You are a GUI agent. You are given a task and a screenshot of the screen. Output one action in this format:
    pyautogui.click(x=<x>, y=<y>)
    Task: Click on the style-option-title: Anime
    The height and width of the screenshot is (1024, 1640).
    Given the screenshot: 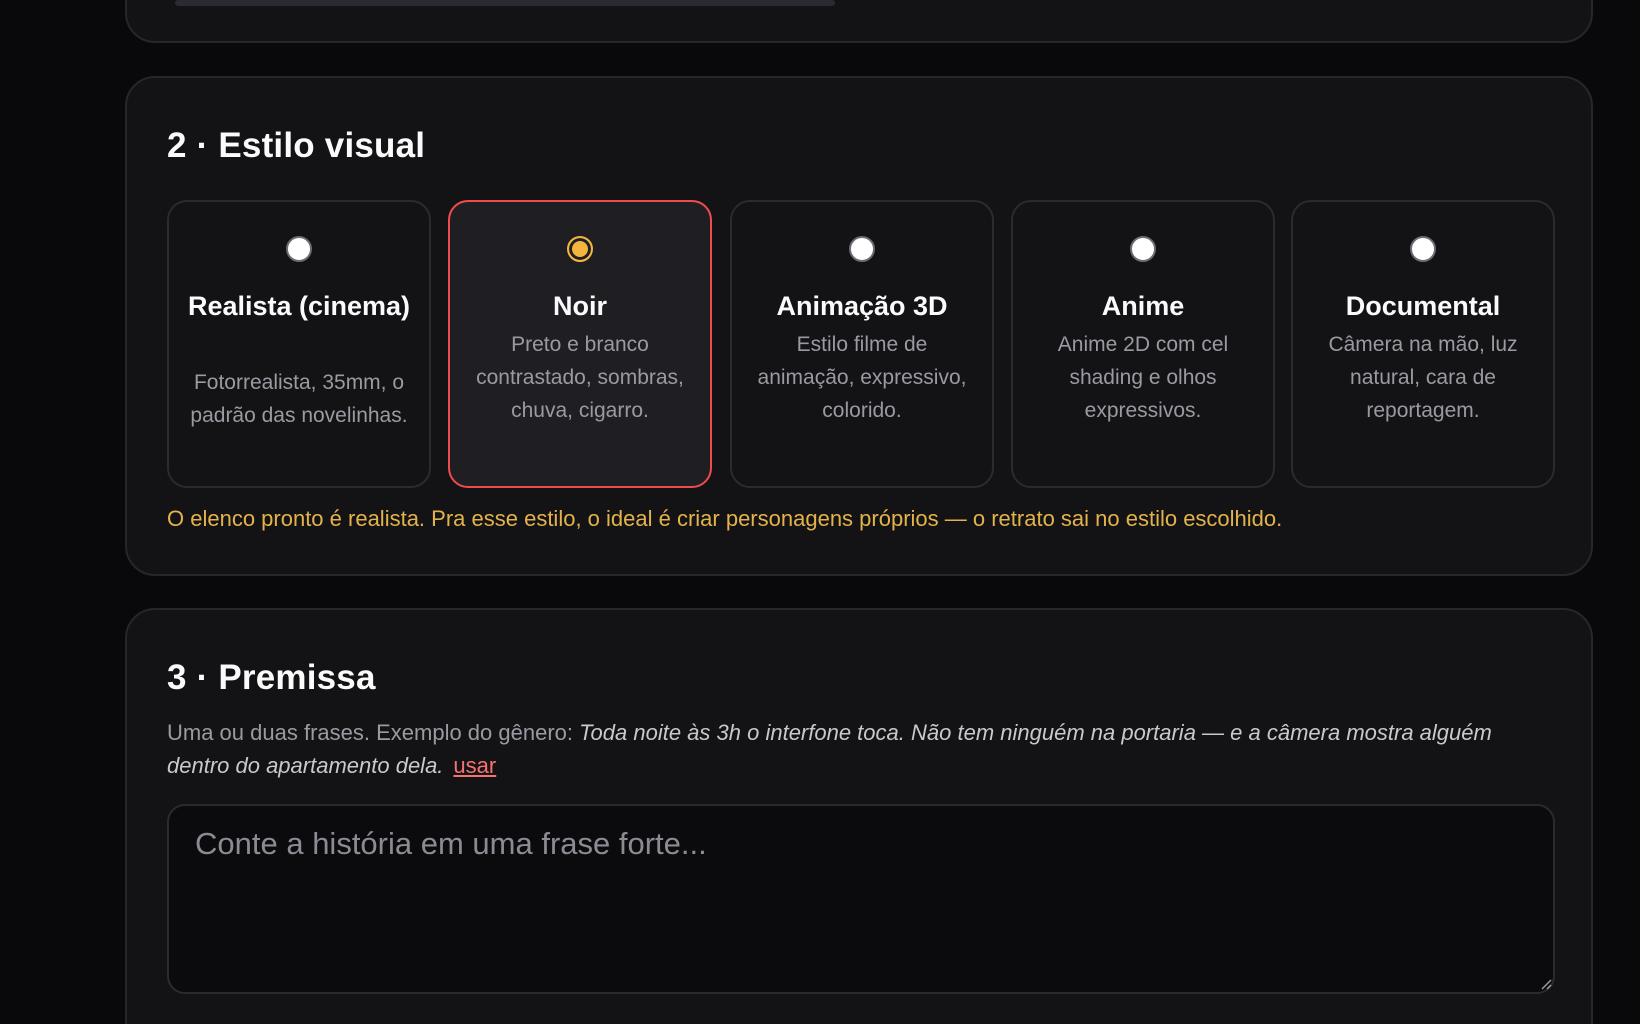 What is the action you would take?
    pyautogui.click(x=1143, y=306)
    